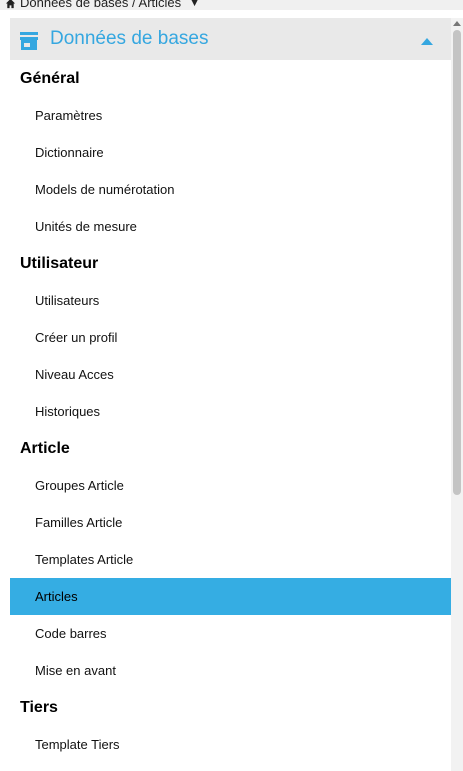 This screenshot has height=771, width=463. Describe the element at coordinates (457, 262) in the screenshot. I see `scrollbar-thumb` at that location.